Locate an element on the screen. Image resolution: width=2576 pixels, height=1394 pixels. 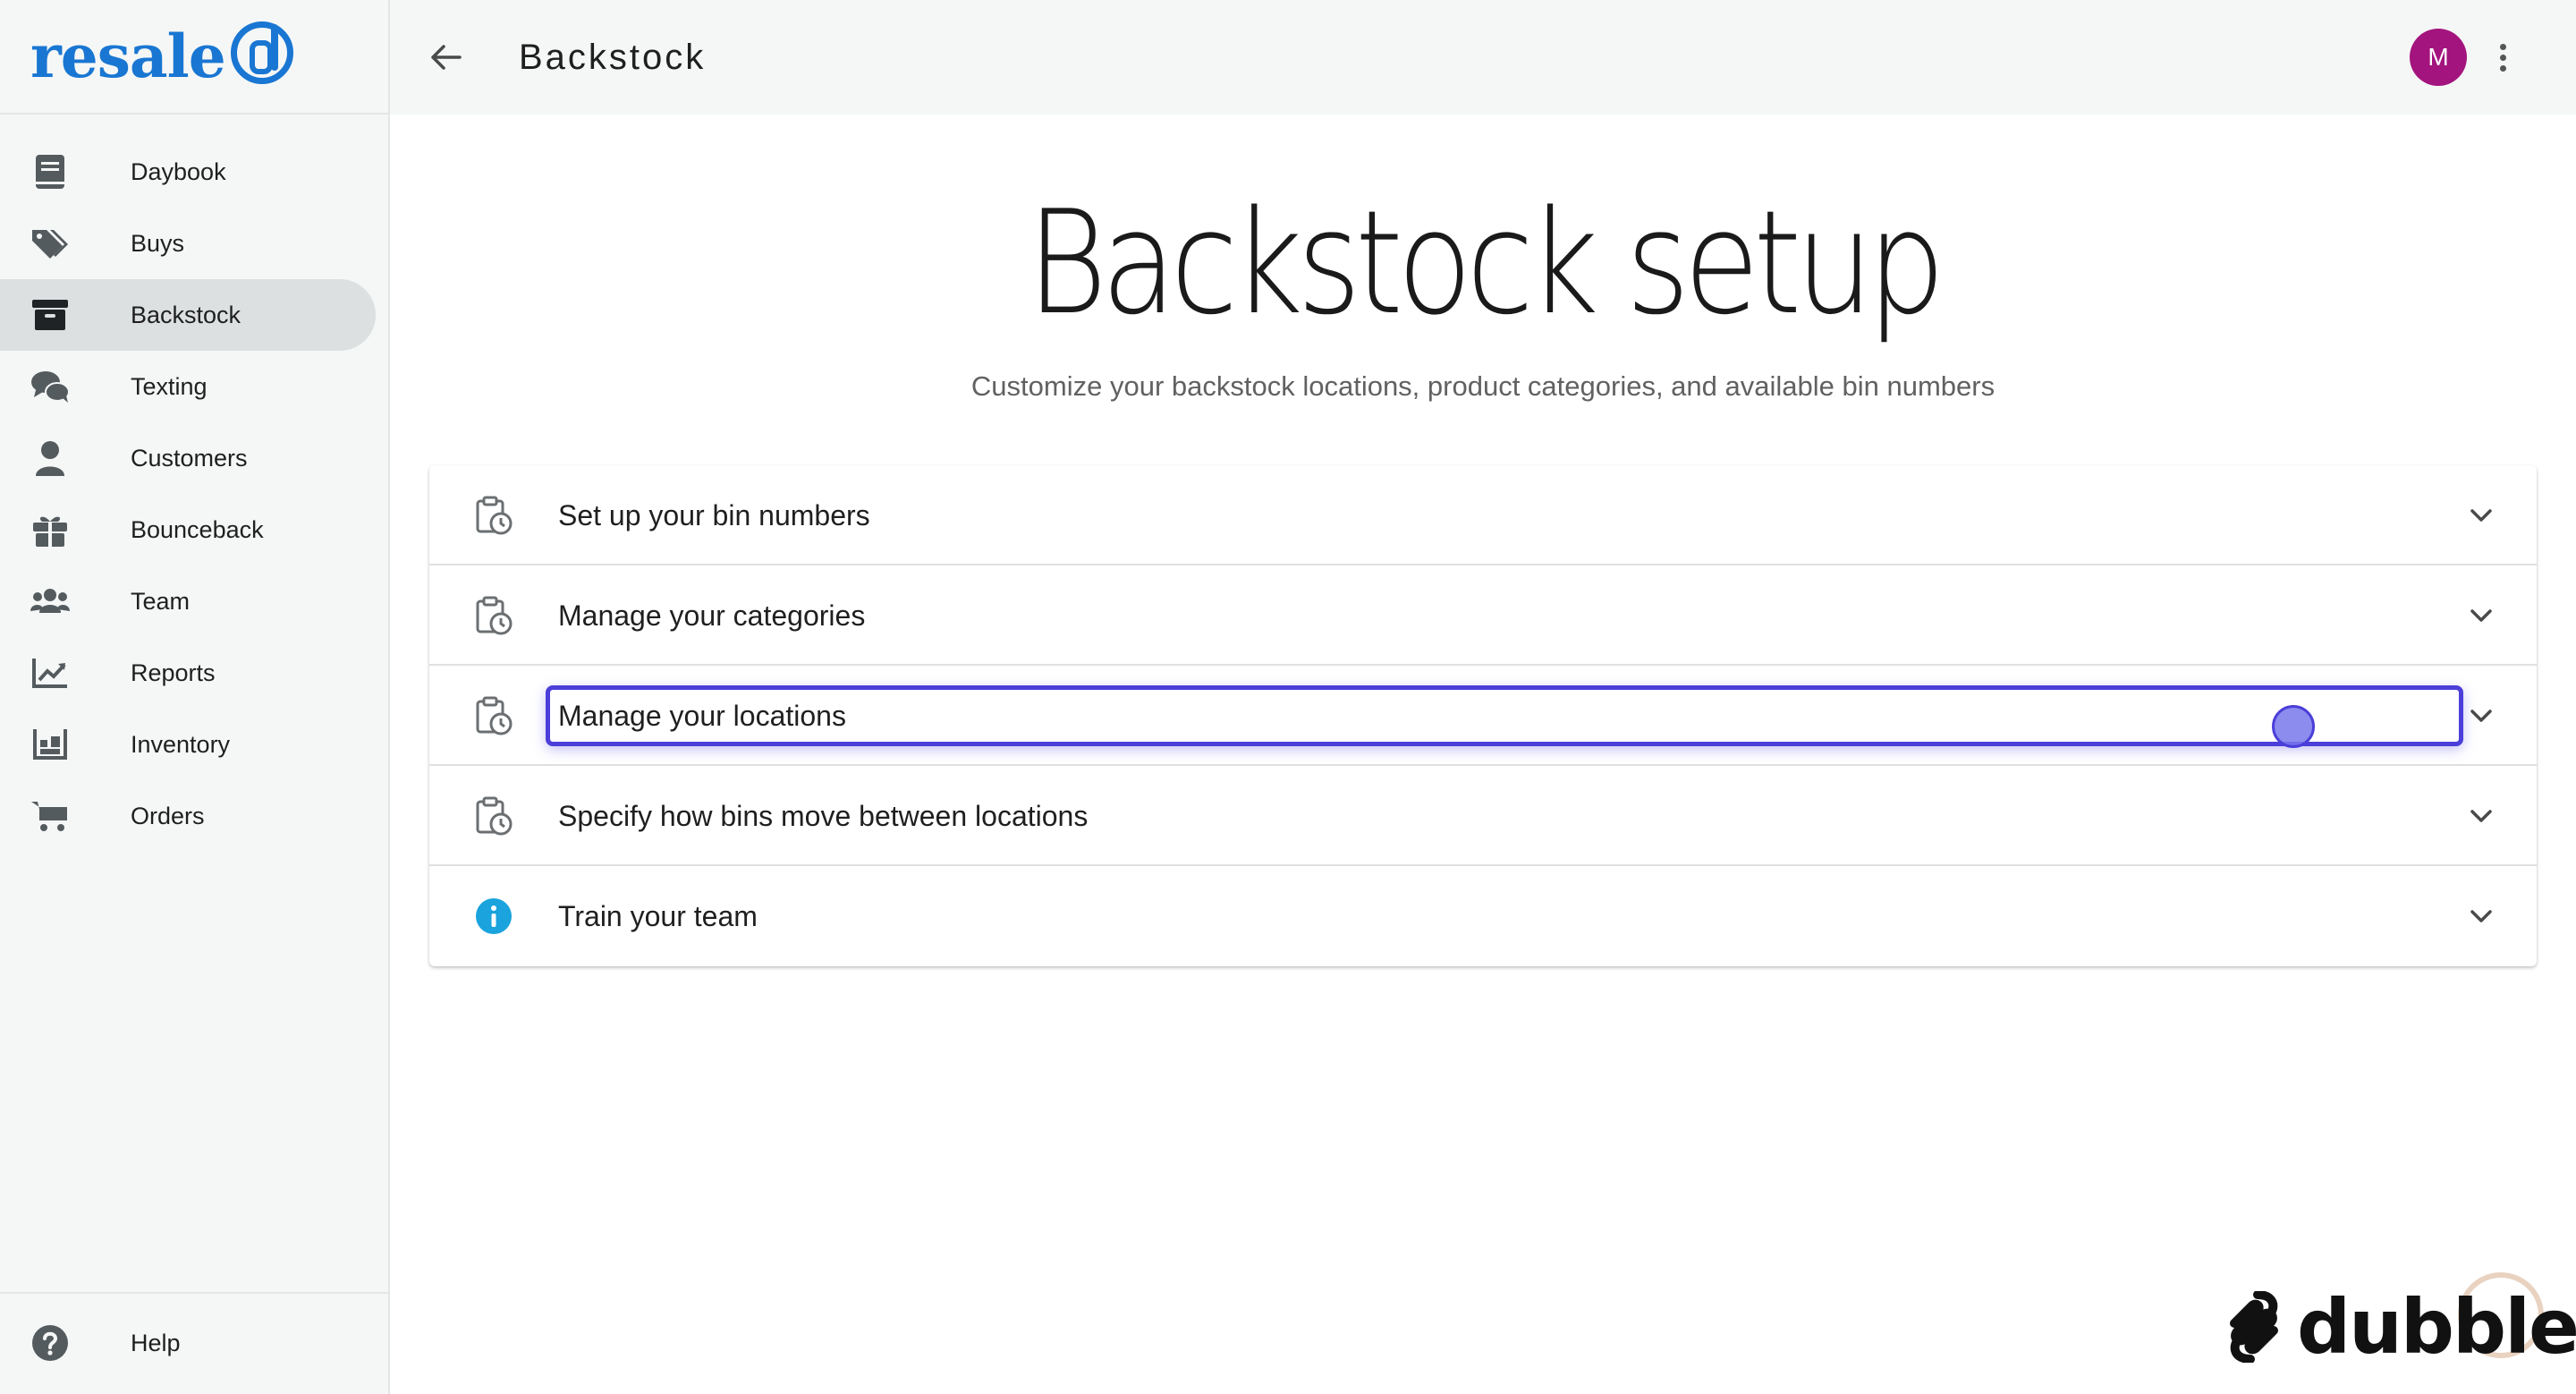
top-bar: Backstock M is located at coordinates (1483, 57).